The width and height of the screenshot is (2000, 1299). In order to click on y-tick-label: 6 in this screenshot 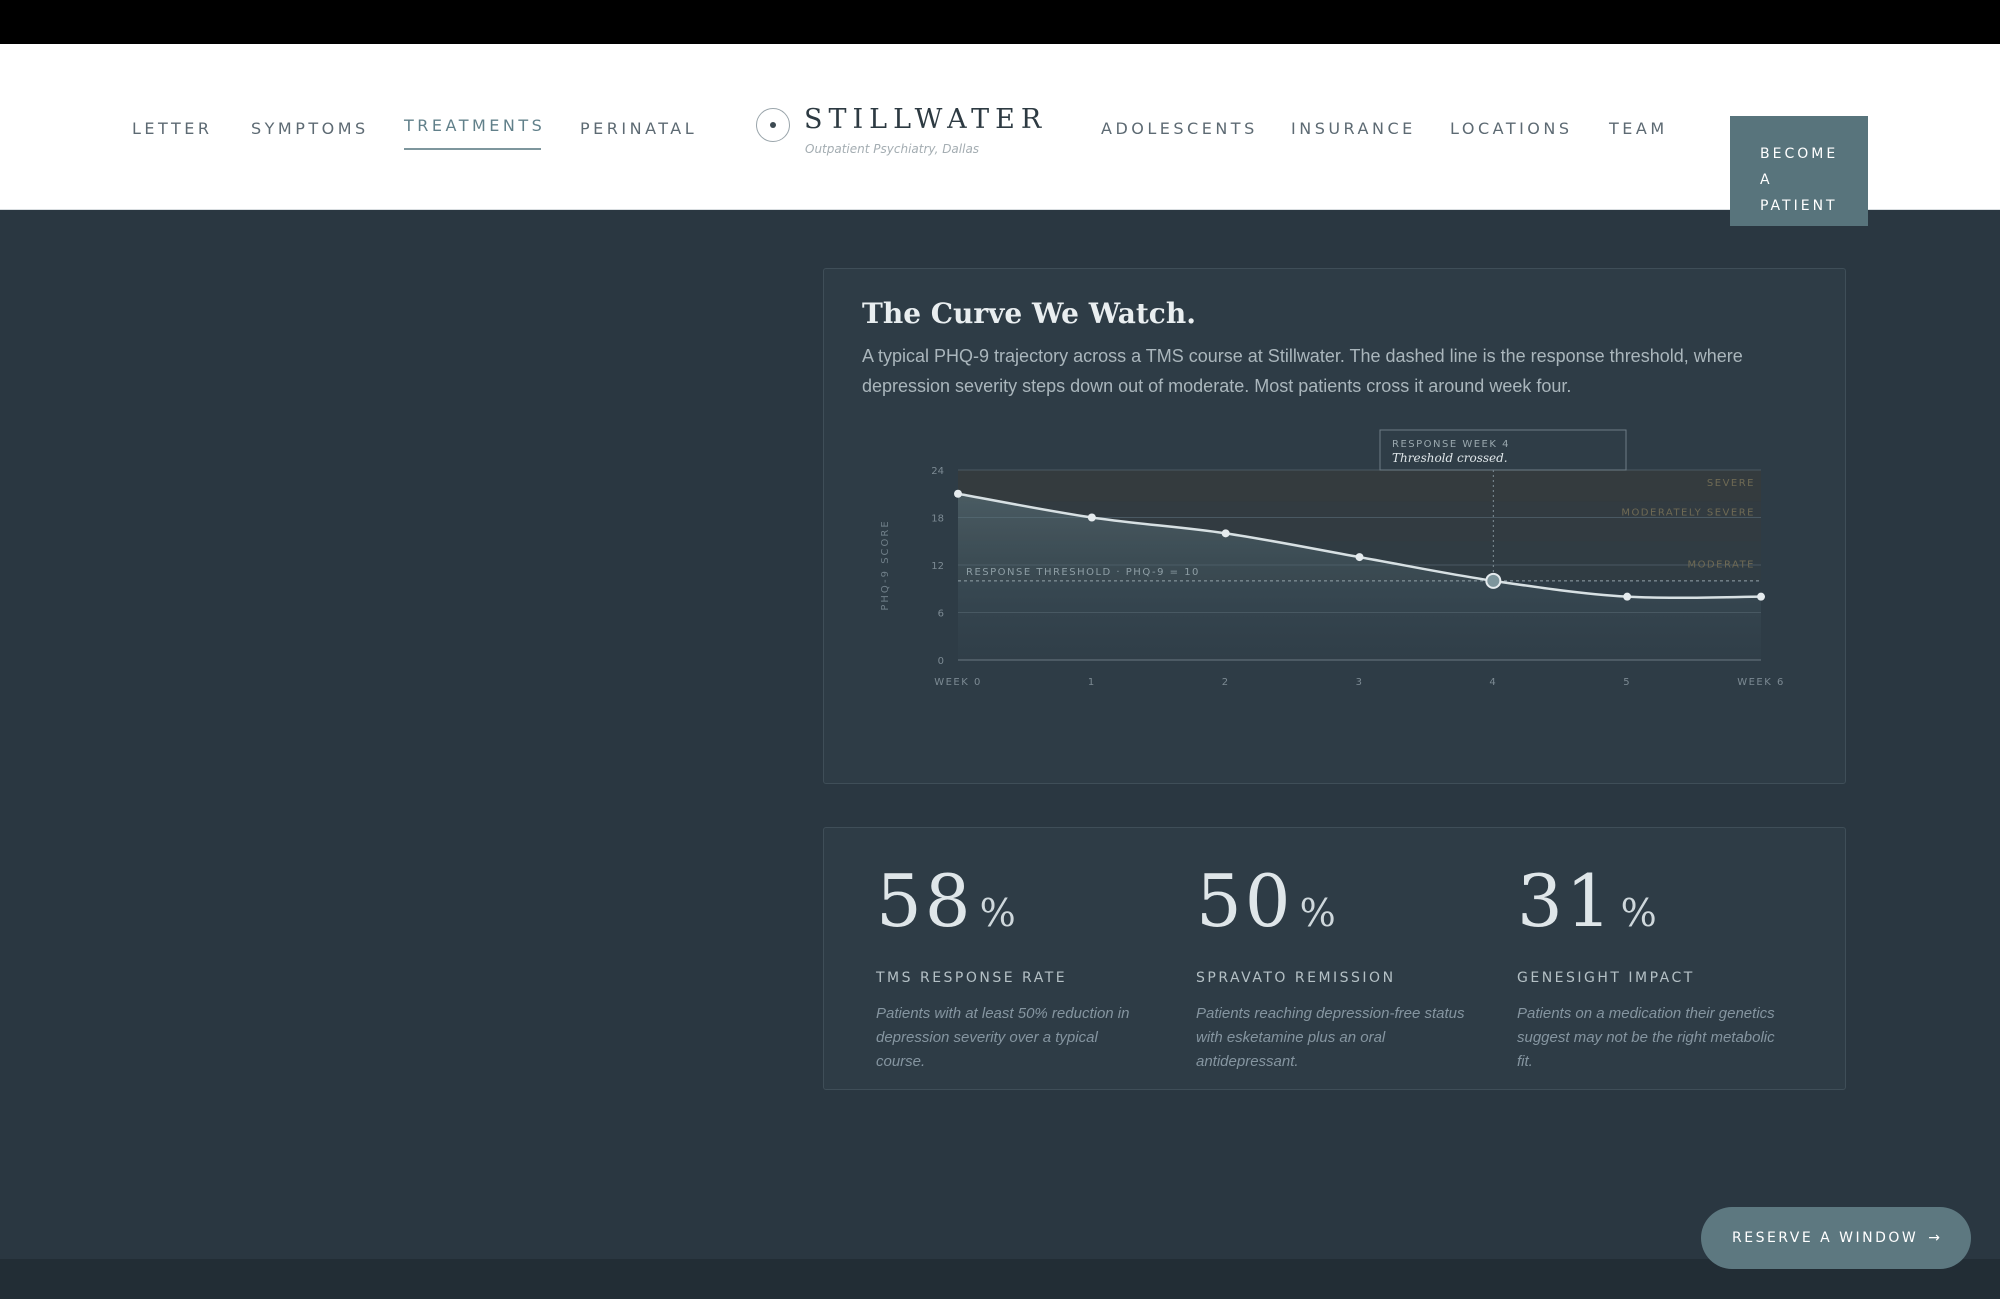, I will do `click(941, 614)`.